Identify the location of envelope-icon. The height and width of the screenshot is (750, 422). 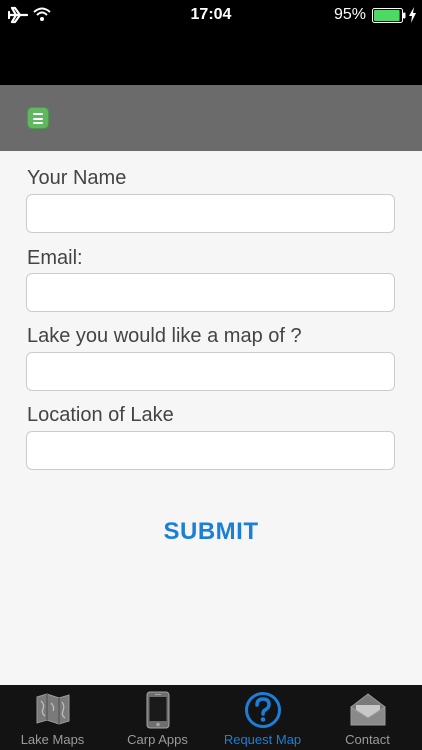
(367, 709).